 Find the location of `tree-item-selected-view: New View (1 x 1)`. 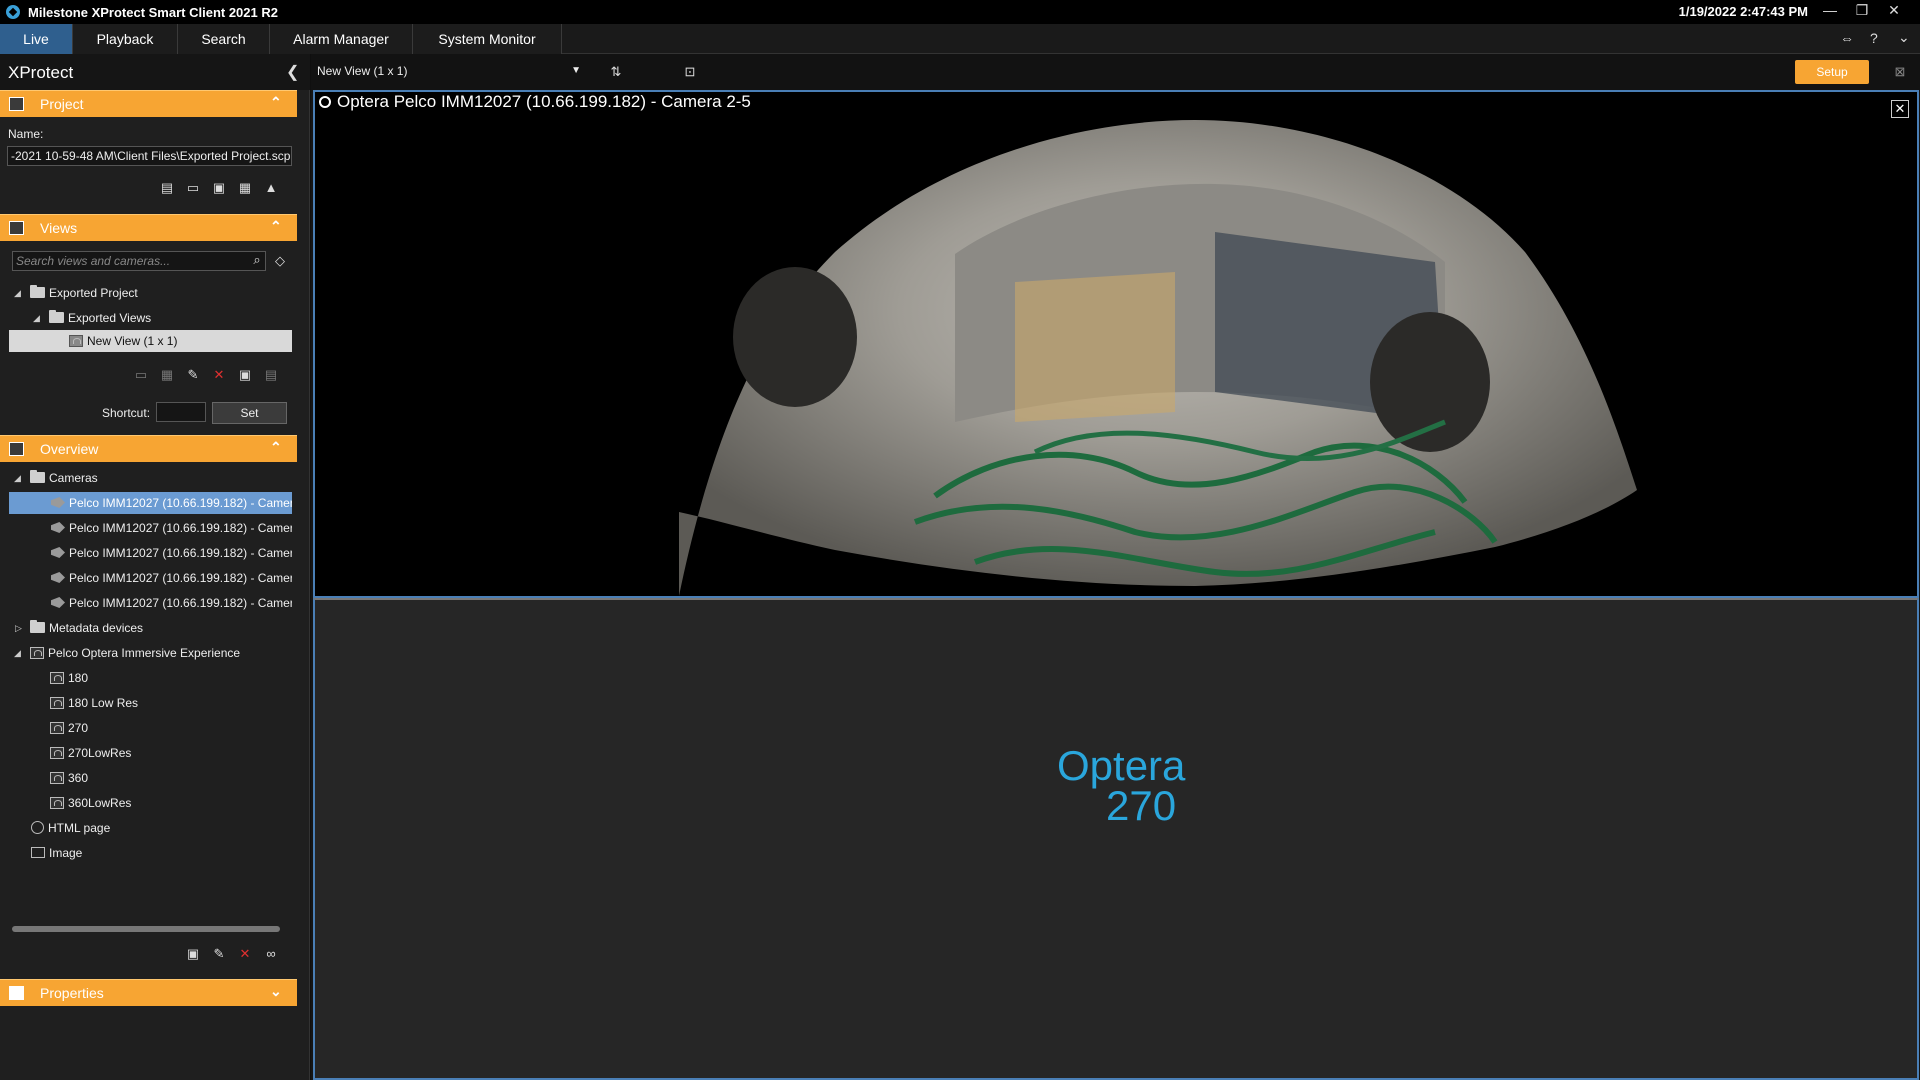

tree-item-selected-view: New View (1 x 1) is located at coordinates (150, 341).